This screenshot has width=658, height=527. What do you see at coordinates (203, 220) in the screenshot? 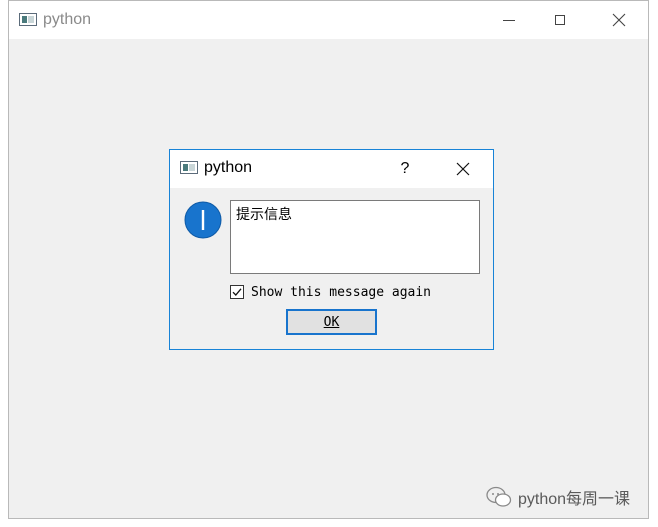
I see `information-icon` at bounding box center [203, 220].